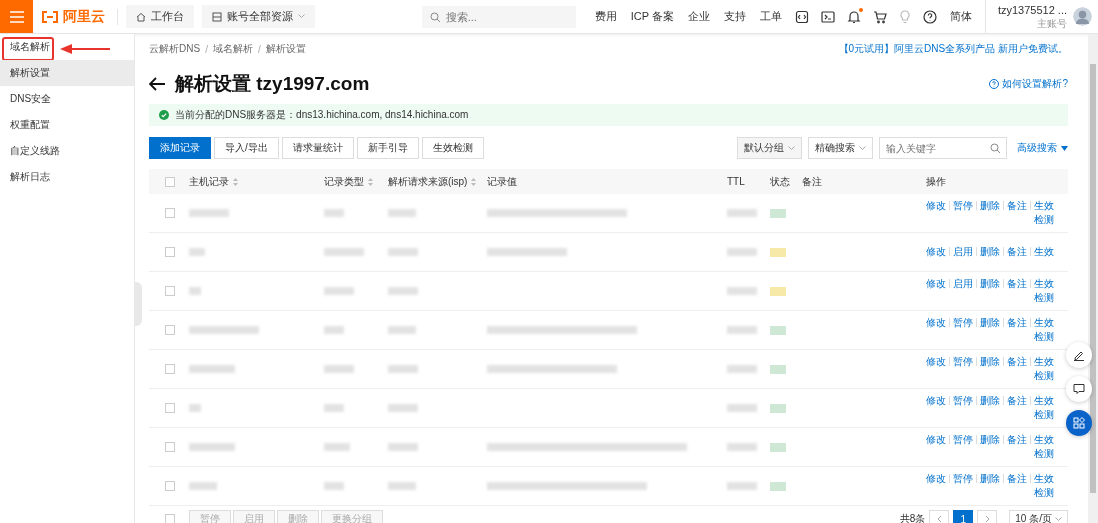 The image size is (1098, 523). Describe the element at coordinates (853, 16) in the screenshot. I see `bell-icon` at that location.